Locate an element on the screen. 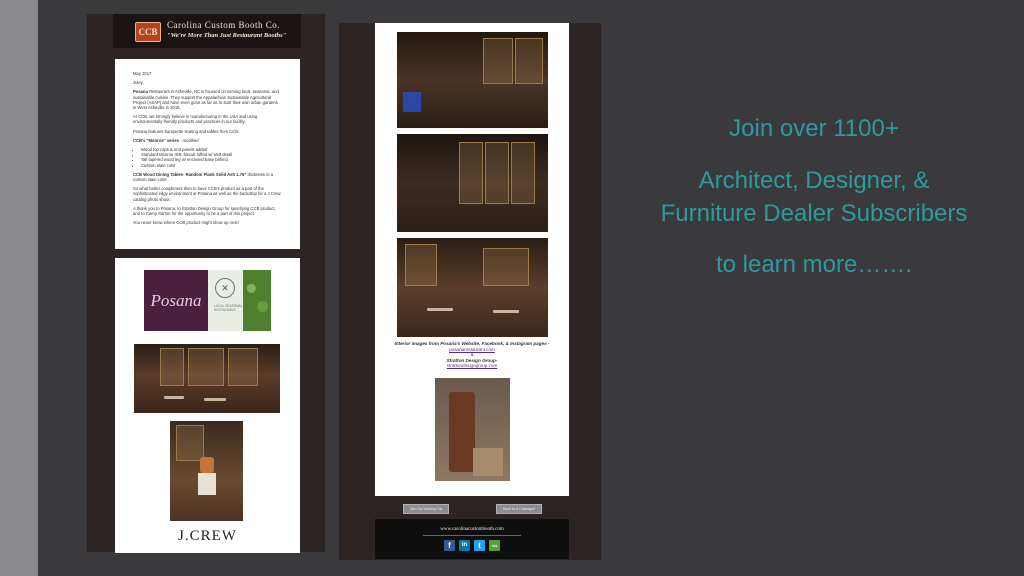  linkedin-icon: in is located at coordinates (464, 545).